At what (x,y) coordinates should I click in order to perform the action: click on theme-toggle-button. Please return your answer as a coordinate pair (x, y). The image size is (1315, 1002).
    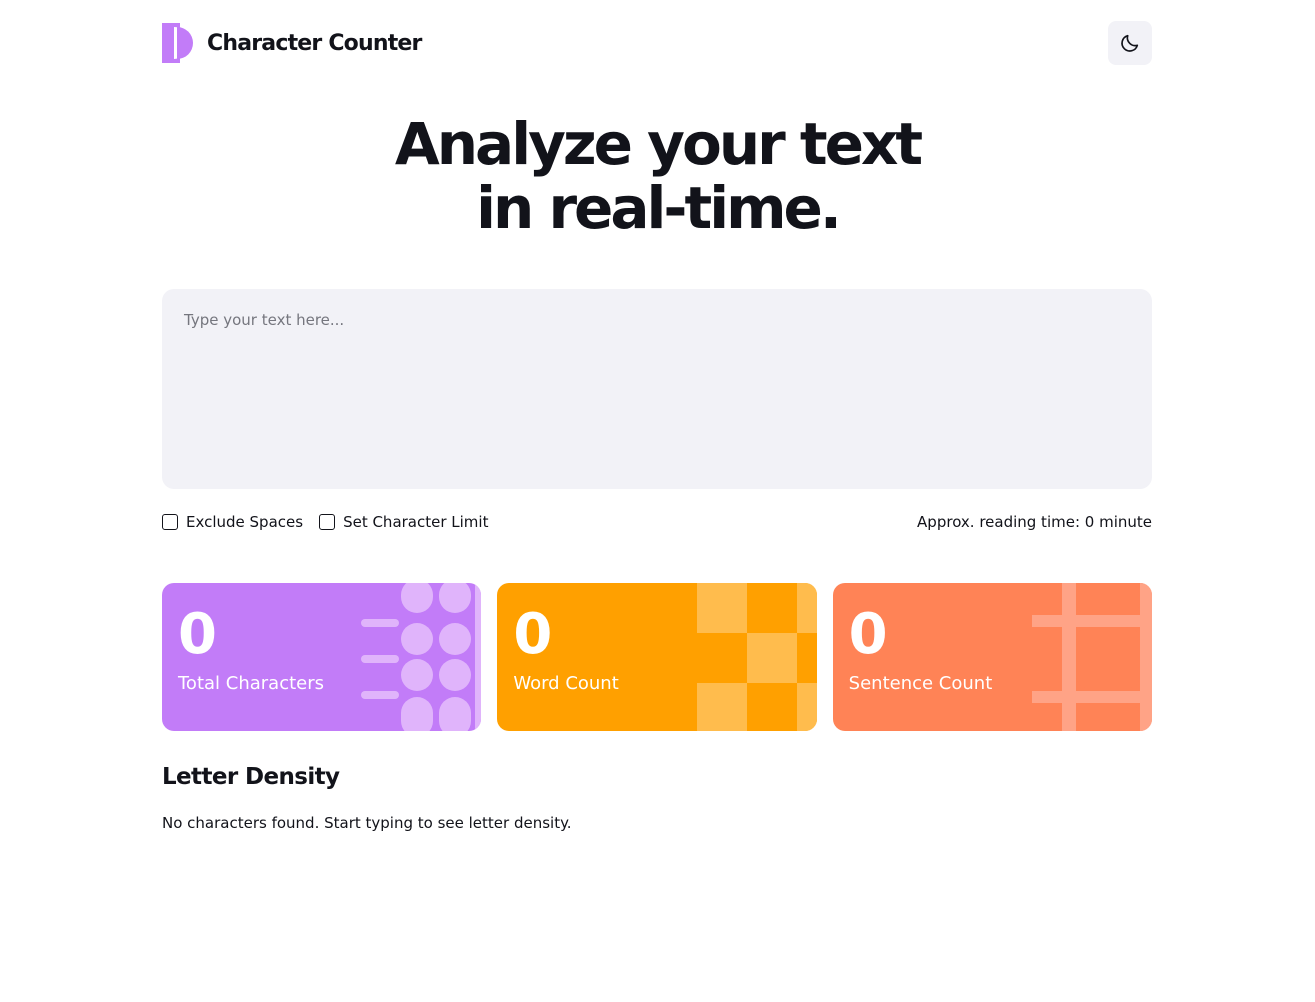
    Looking at the image, I should click on (1130, 43).